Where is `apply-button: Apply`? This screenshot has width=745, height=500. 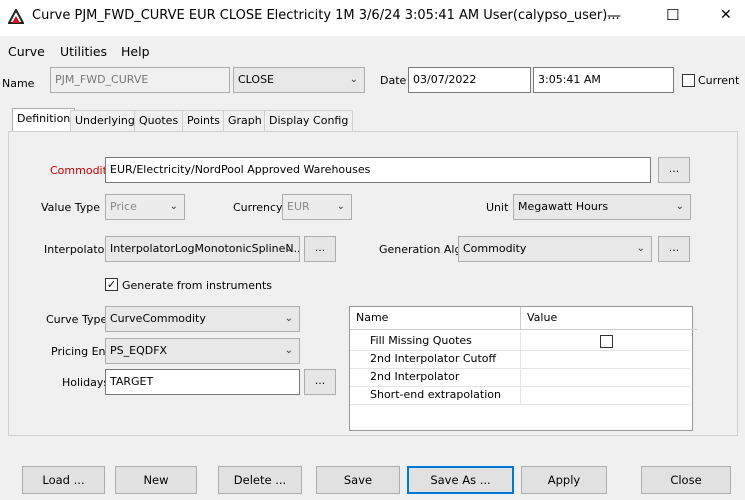 apply-button: Apply is located at coordinates (564, 480).